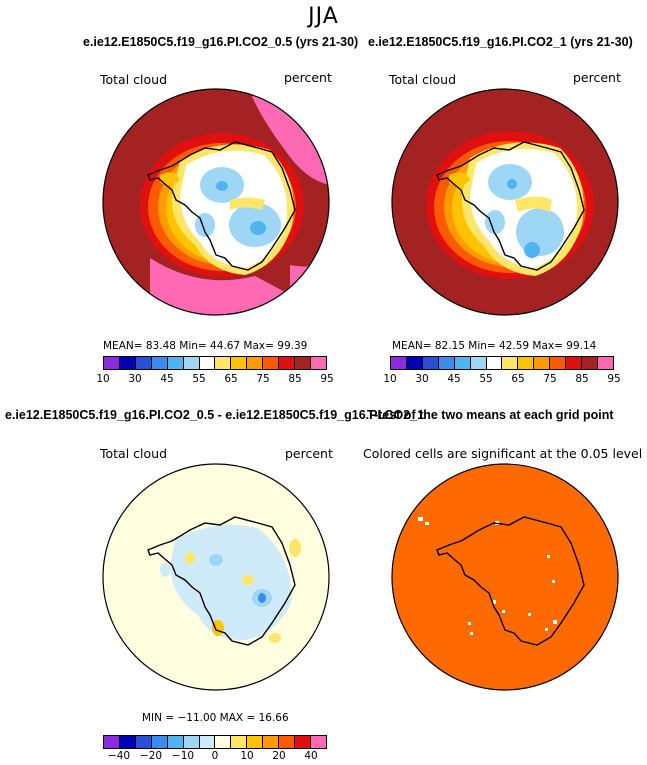 The height and width of the screenshot is (765, 647). What do you see at coordinates (247, 756) in the screenshot?
I see `colorbar-tick-label: 10` at bounding box center [247, 756].